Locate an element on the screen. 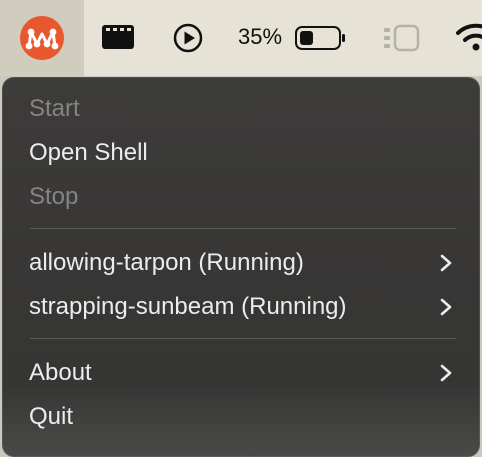  menu-item-open-shell: Open Shell is located at coordinates (88, 153).